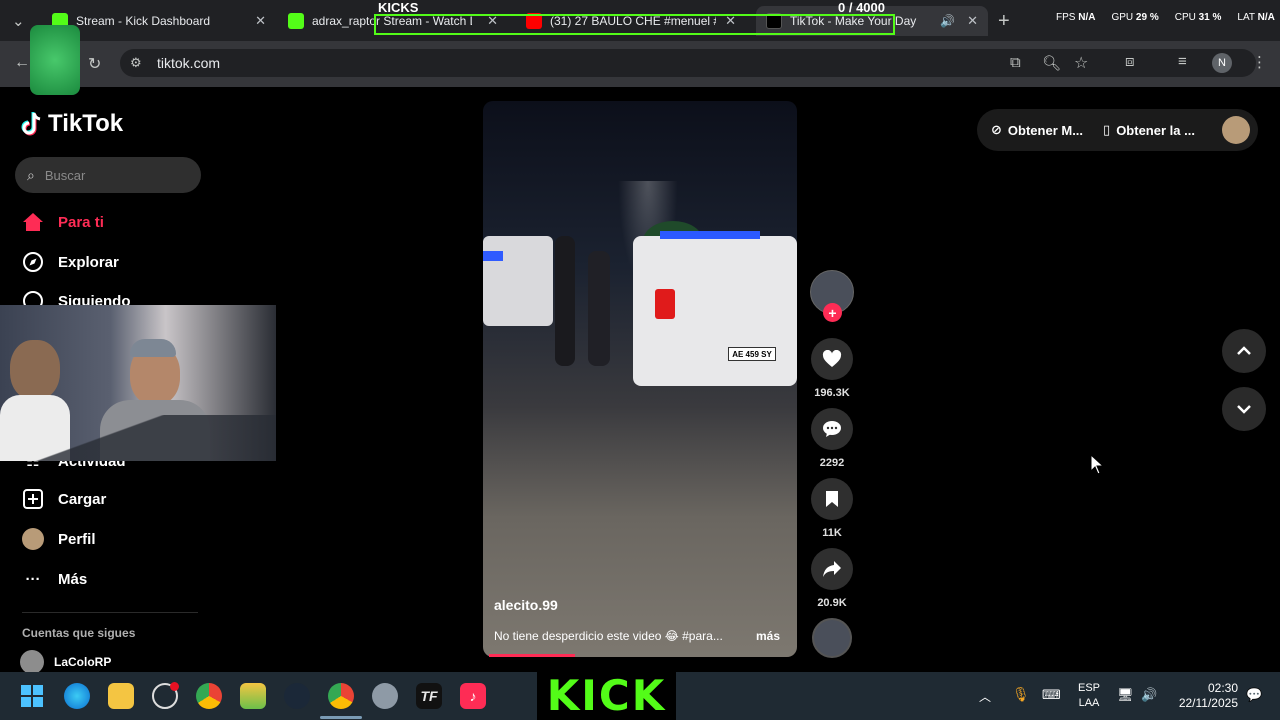 The width and height of the screenshot is (1280, 720). Describe the element at coordinates (429, 696) in the screenshot. I see `tf-app-icon: TF` at that location.